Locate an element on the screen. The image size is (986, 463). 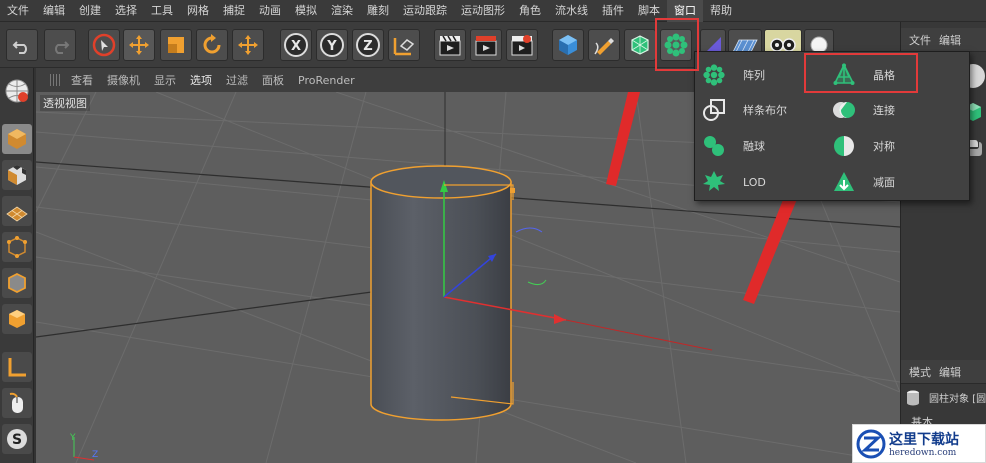
menu-help: 帮助 is located at coordinates (721, 11).